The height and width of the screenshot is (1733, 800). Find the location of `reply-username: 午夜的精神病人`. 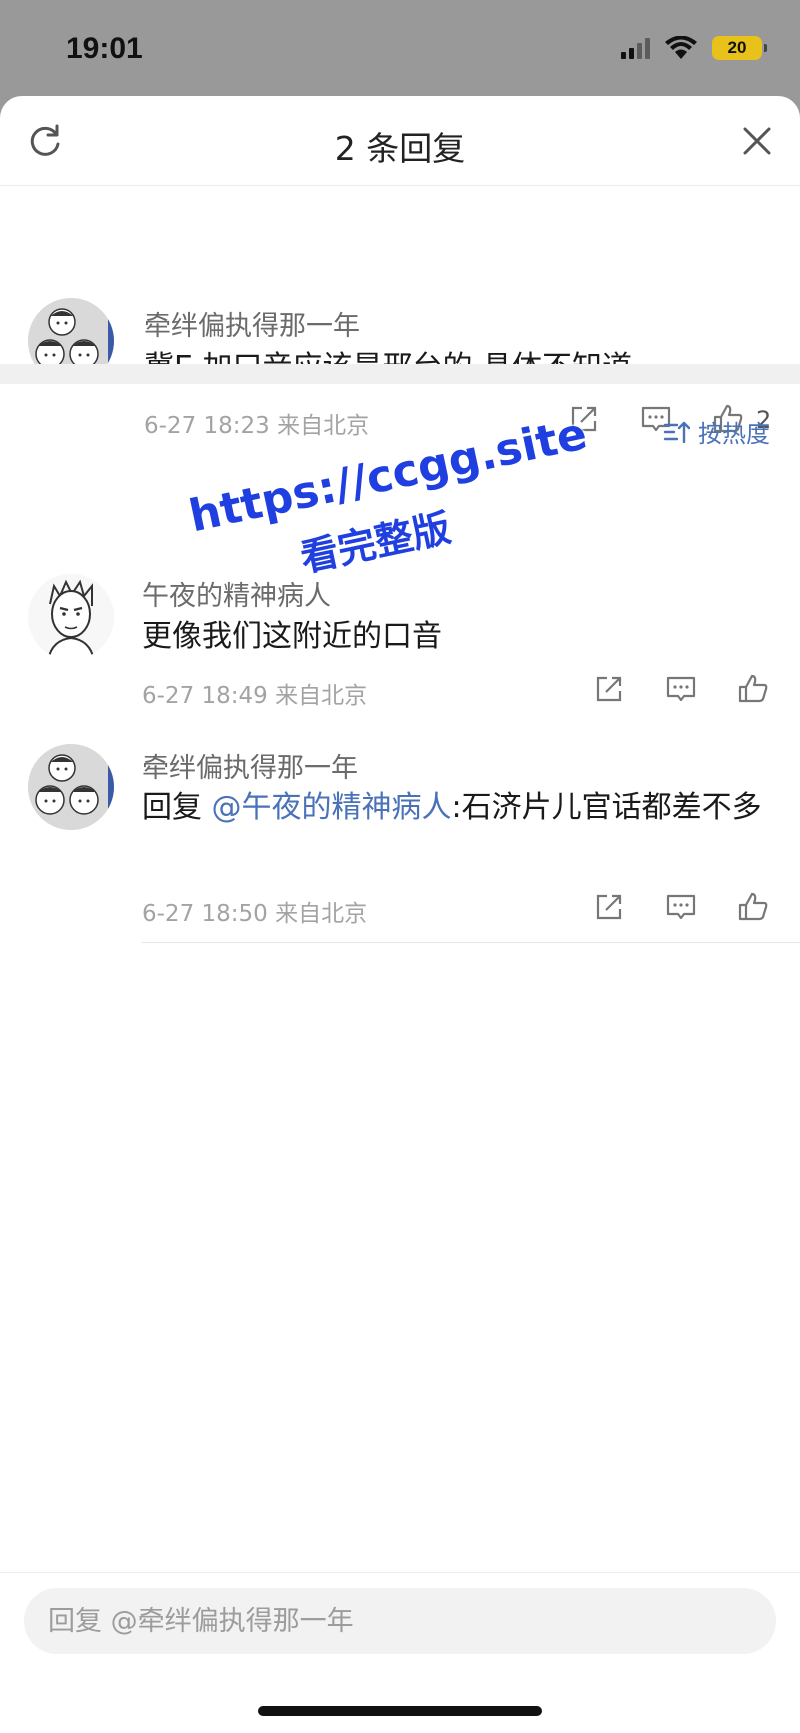

reply-username: 午夜的精神病人 is located at coordinates (236, 593).